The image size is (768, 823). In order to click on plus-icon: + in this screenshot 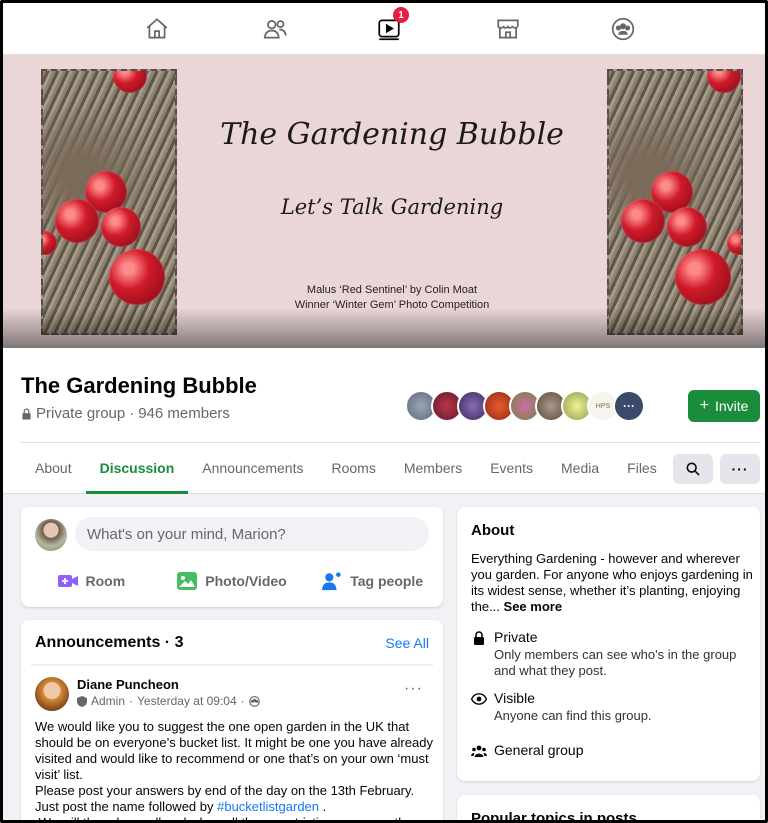, I will do `click(704, 405)`.